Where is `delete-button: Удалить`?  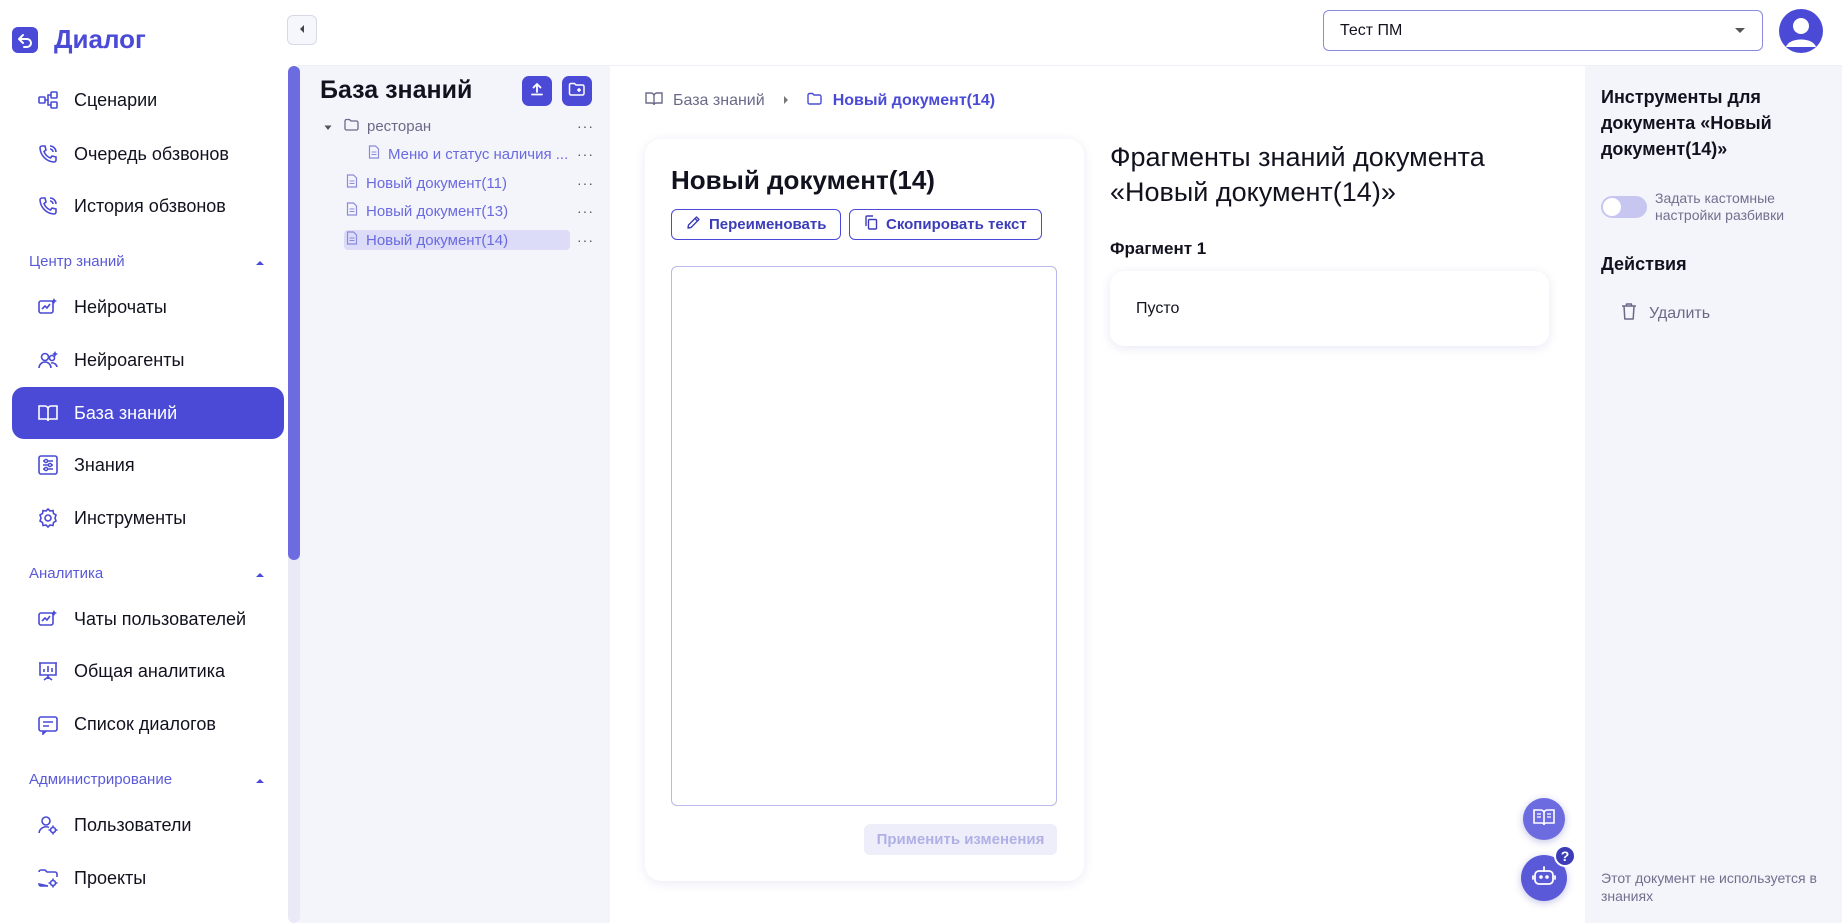 delete-button: Удалить is located at coordinates (1665, 313).